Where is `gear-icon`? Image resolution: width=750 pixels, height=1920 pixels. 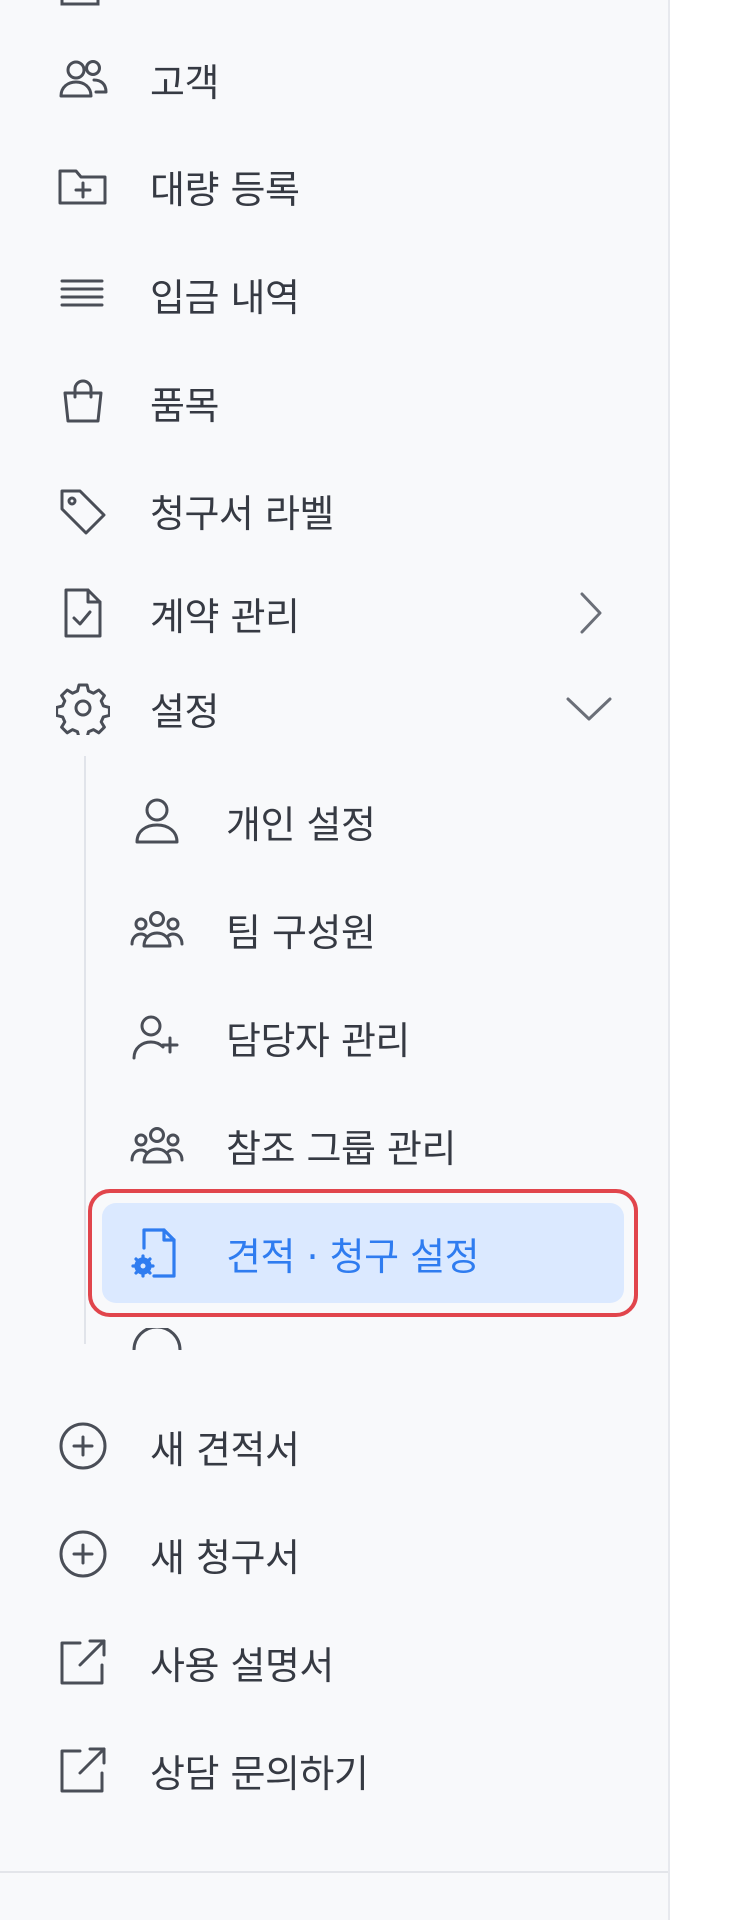
gear-icon is located at coordinates (83, 708).